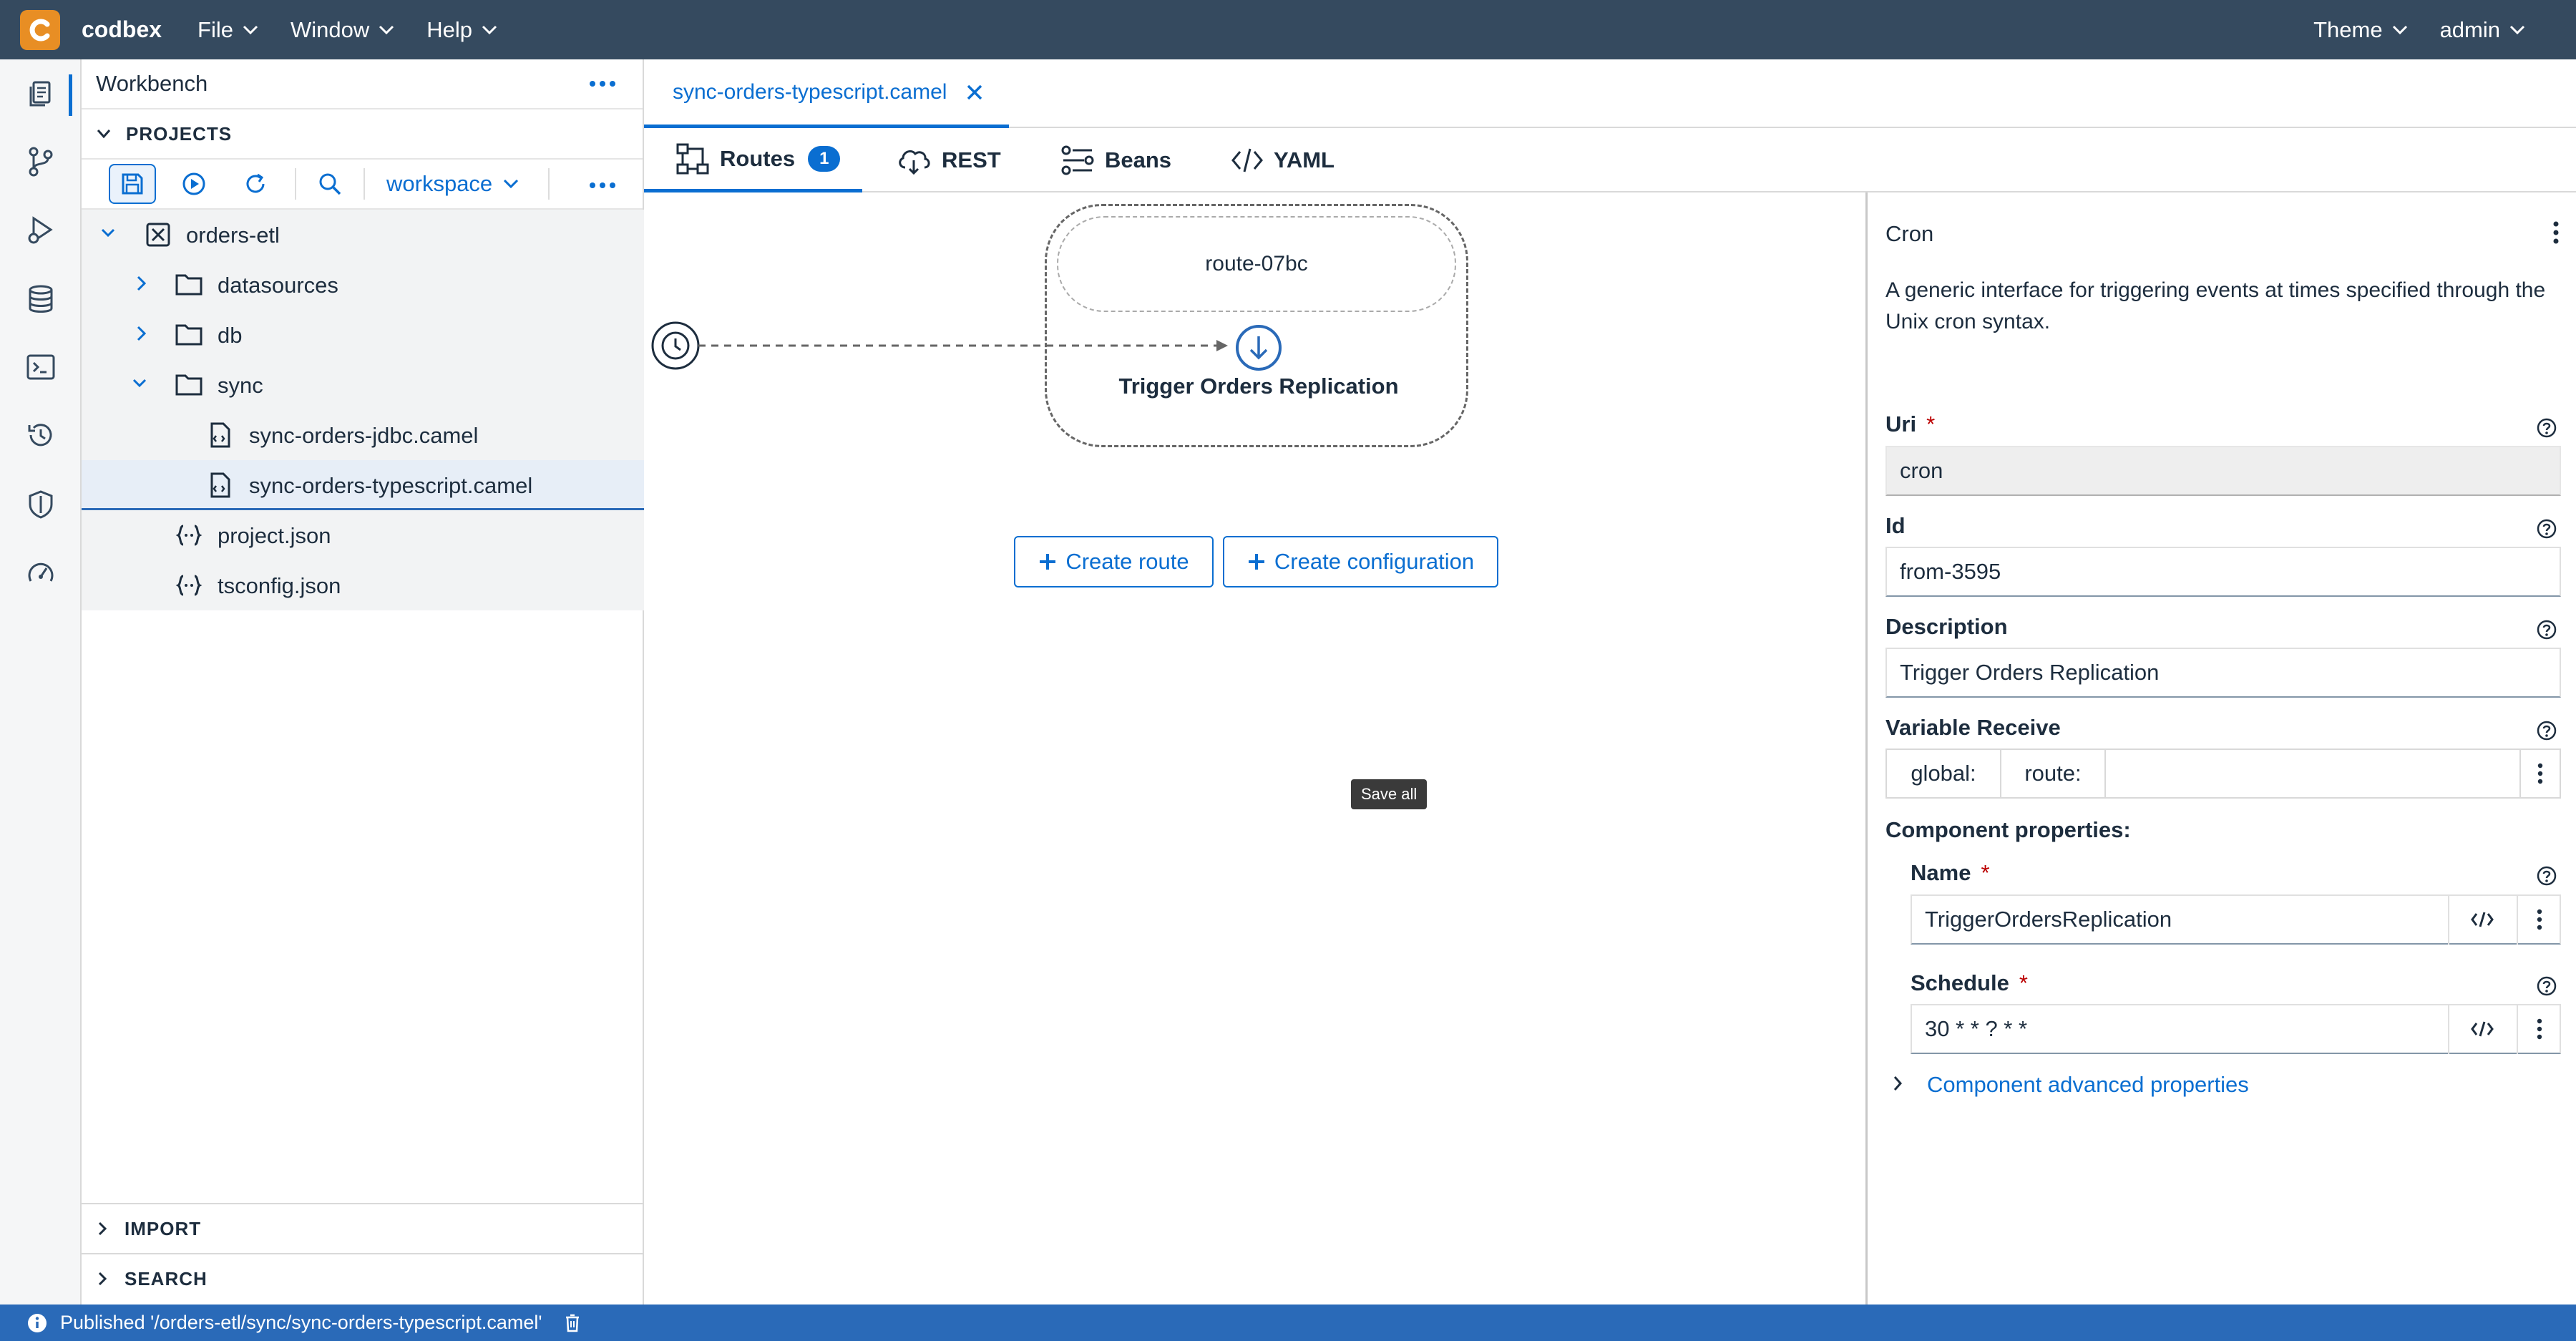  What do you see at coordinates (41, 94) in the screenshot?
I see `activity-workbench` at bounding box center [41, 94].